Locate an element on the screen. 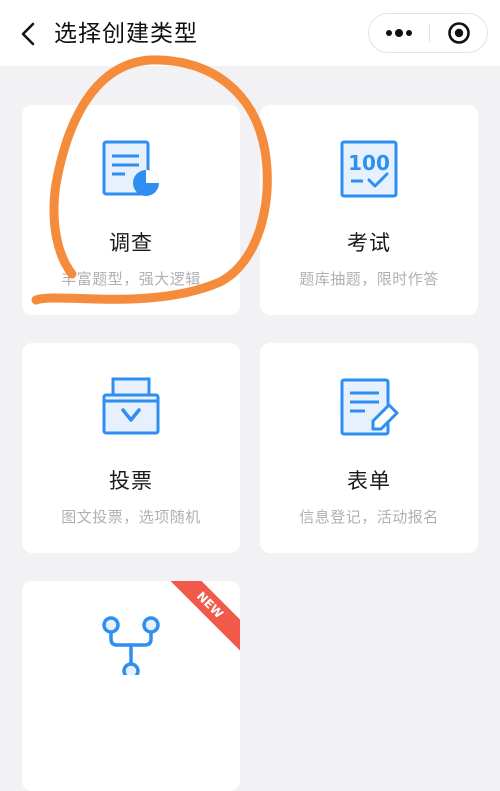 Image resolution: width=500 pixels, height=791 pixels. new-badge: NEW is located at coordinates (205, 616).